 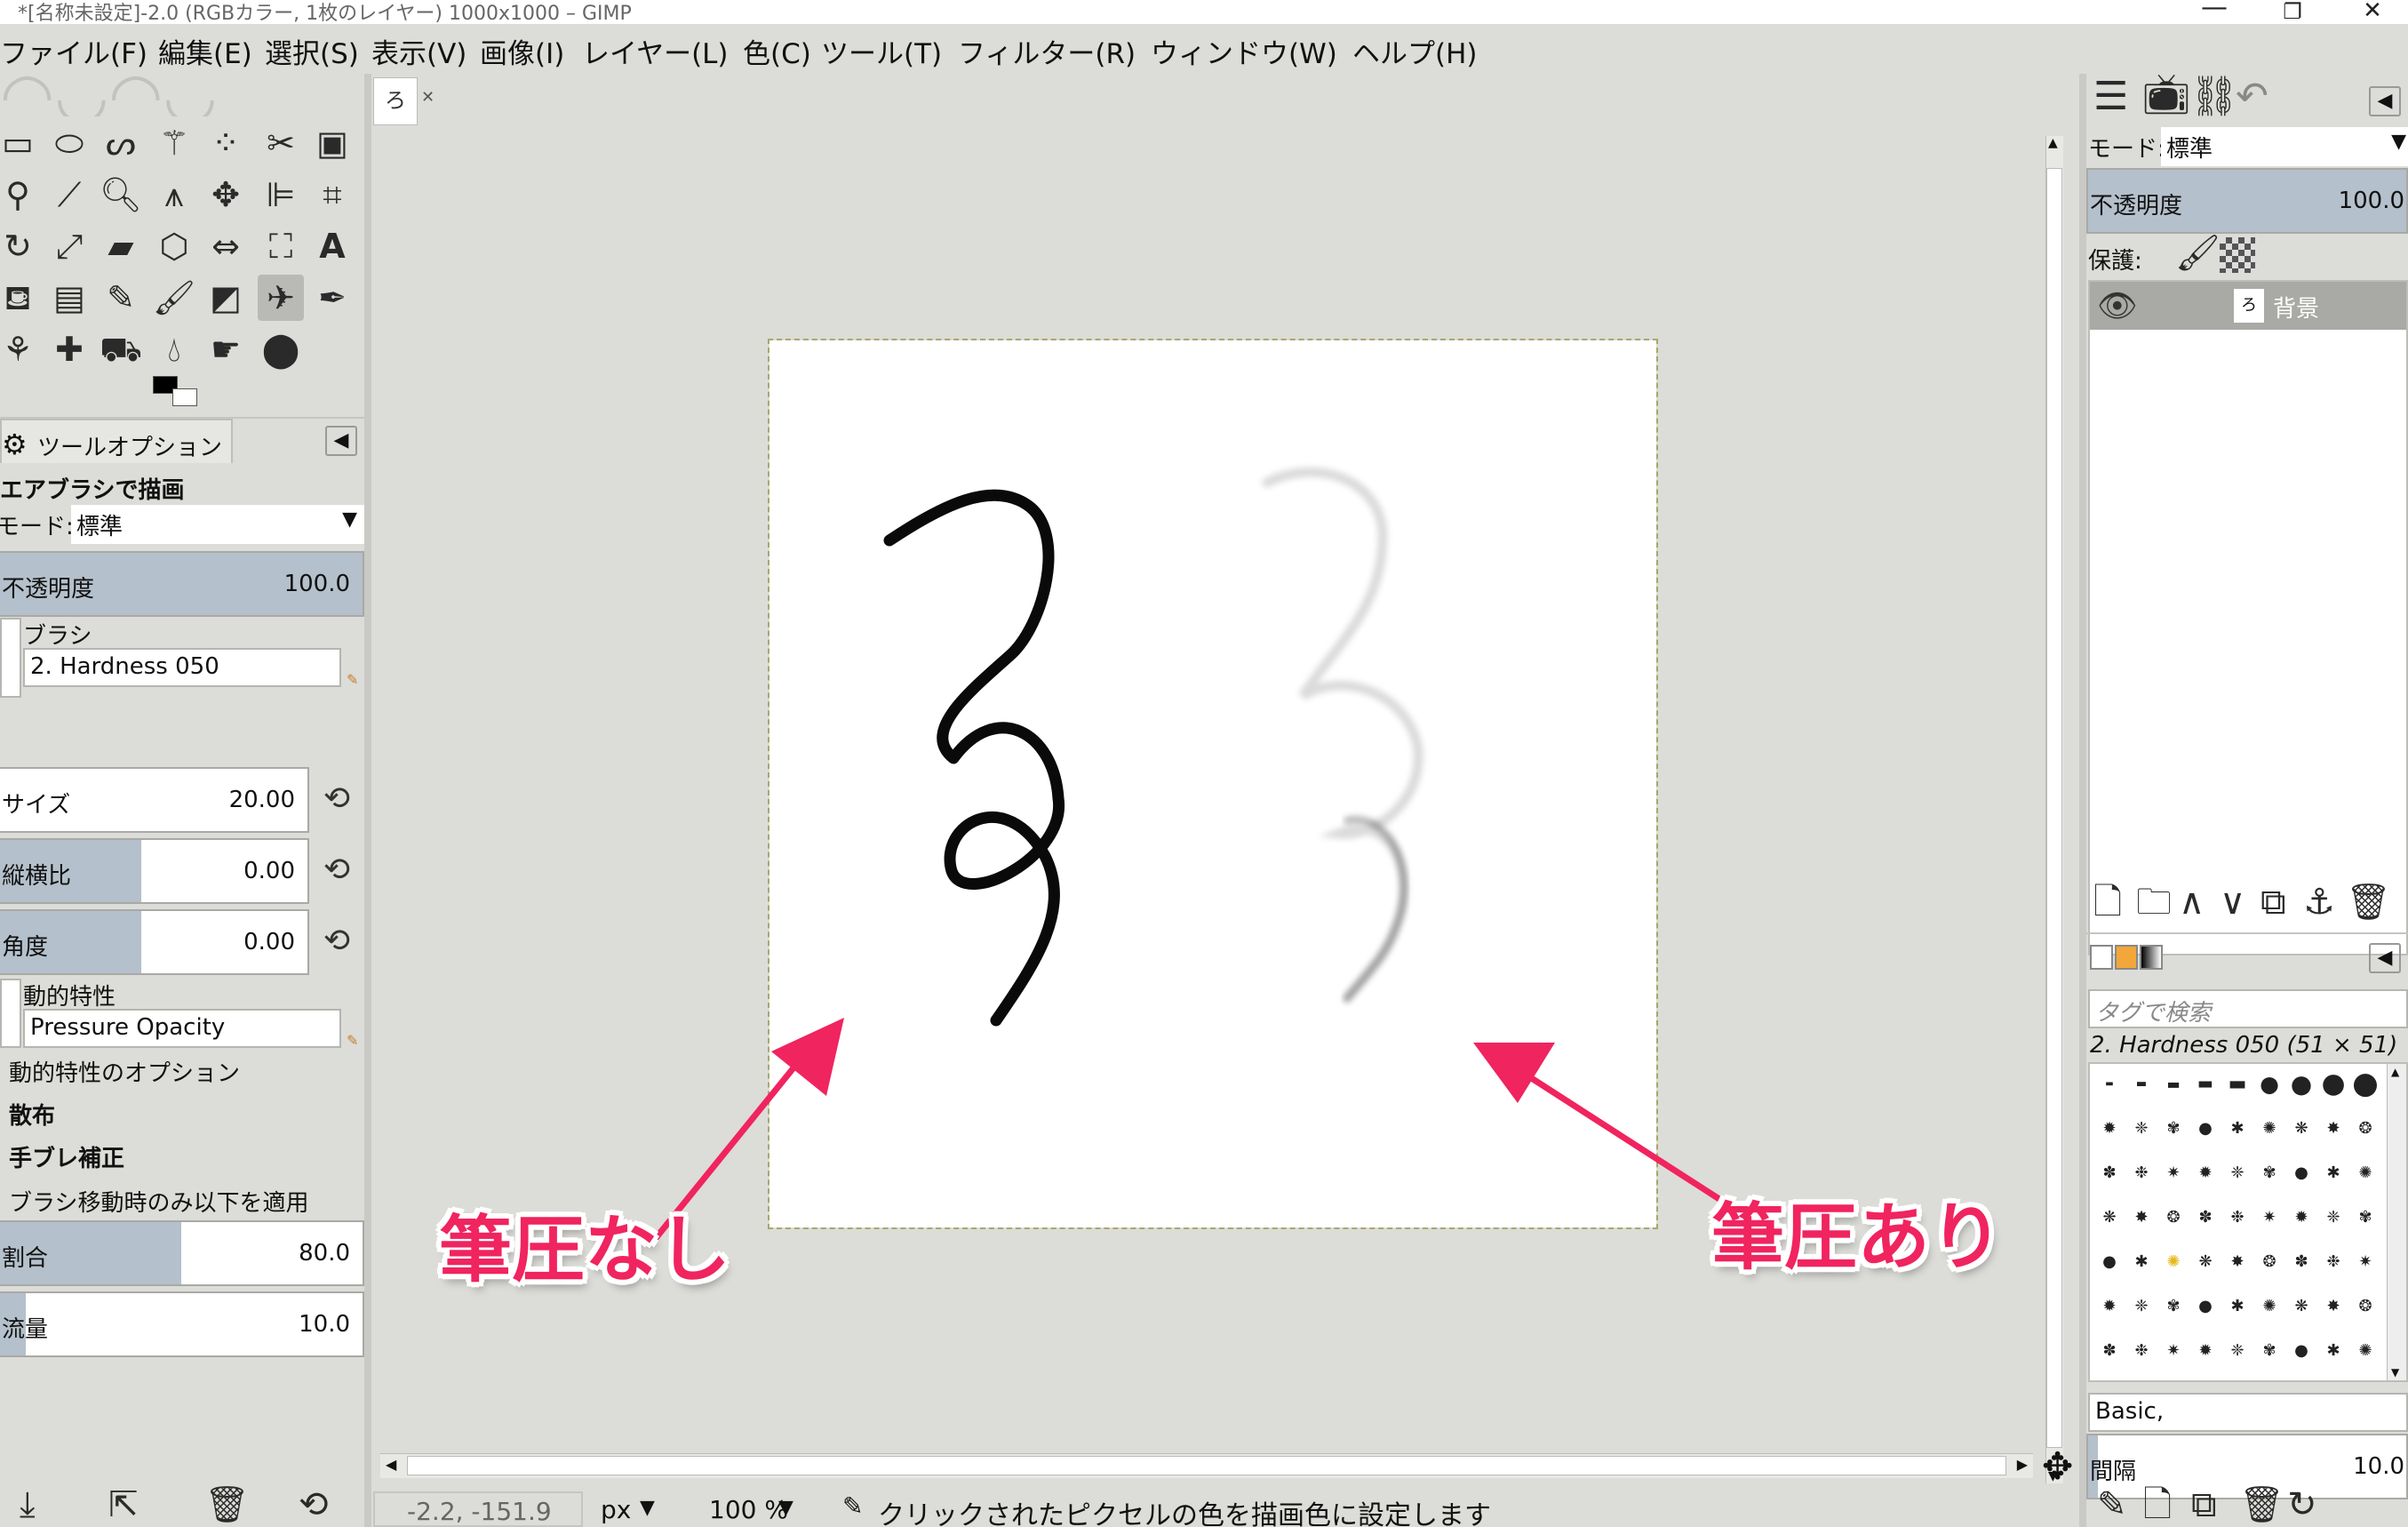 What do you see at coordinates (226, 246) in the screenshot?
I see `flip-icon: ⇔` at bounding box center [226, 246].